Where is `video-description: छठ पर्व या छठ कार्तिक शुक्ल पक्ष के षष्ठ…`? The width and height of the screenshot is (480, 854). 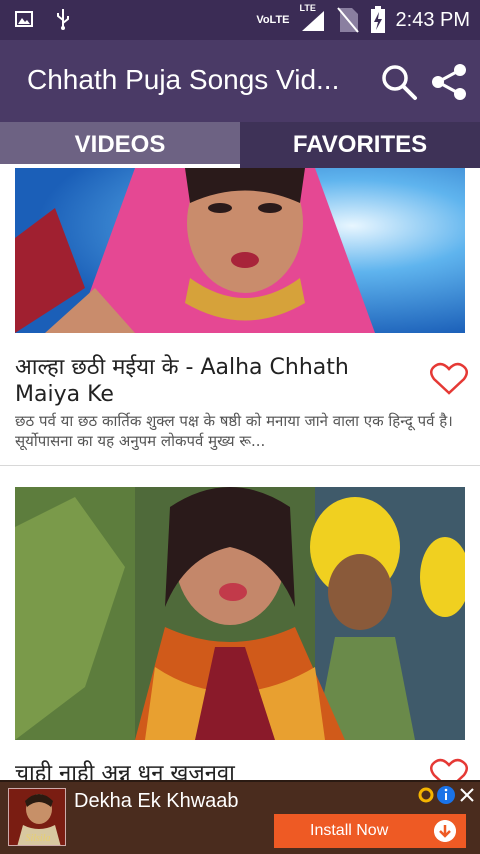
video-description: छठ पर्व या छठ कार्तिक शुक्ल पक्ष के षष्ठ… is located at coordinates (234, 431).